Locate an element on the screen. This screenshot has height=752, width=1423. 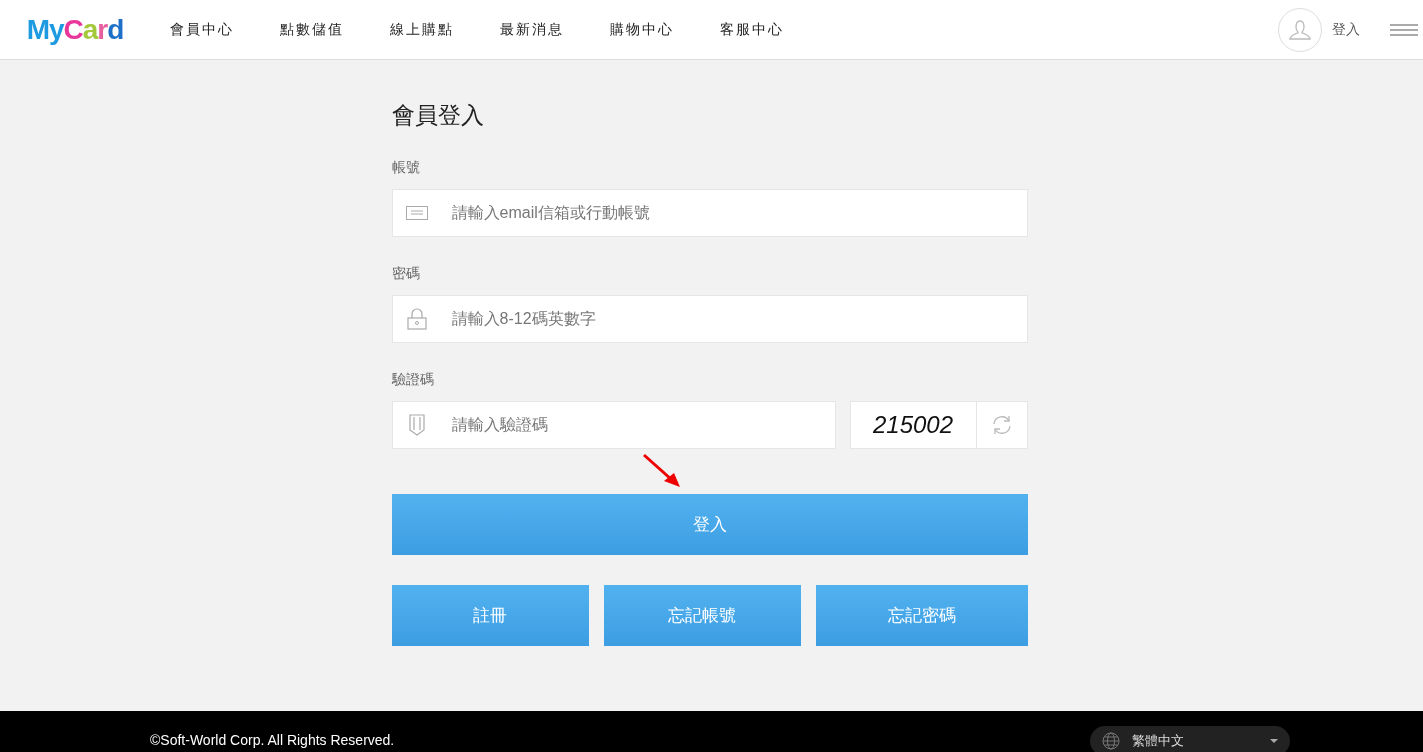
field-label: 帳號 is located at coordinates (406, 168).